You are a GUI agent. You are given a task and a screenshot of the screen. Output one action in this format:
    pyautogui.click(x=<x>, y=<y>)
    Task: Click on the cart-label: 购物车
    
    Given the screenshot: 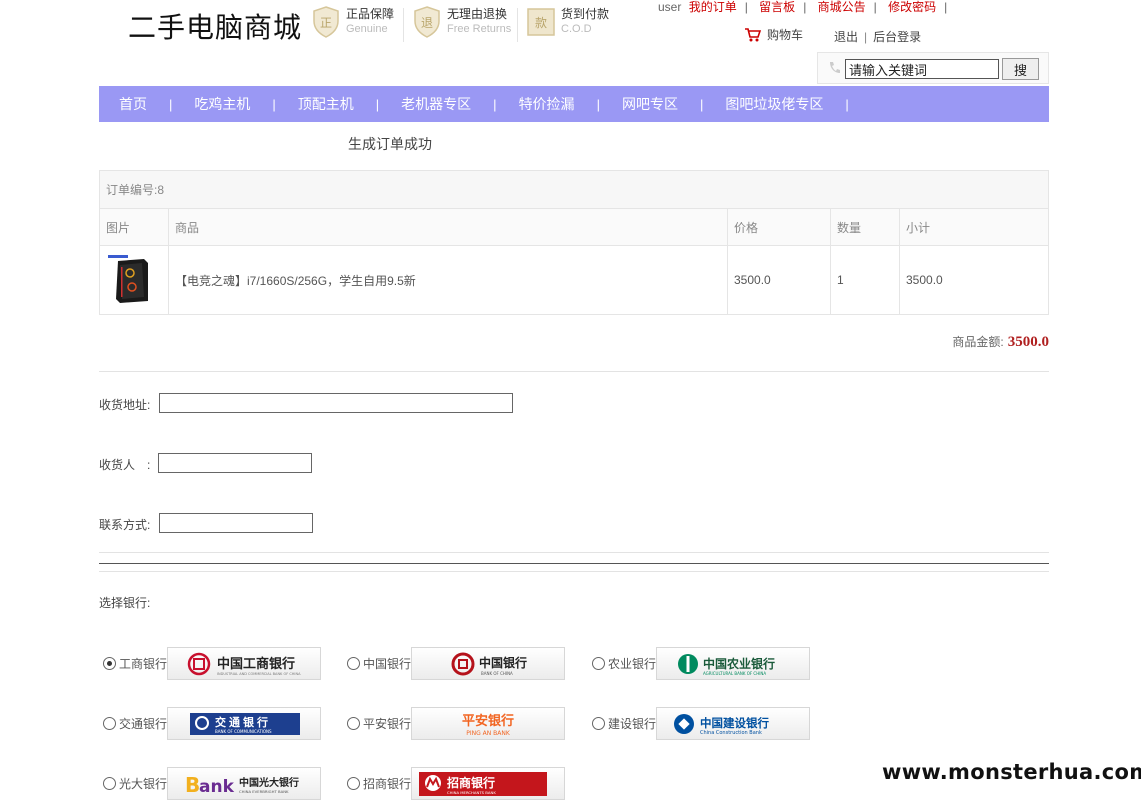 What is the action you would take?
    pyautogui.click(x=785, y=35)
    